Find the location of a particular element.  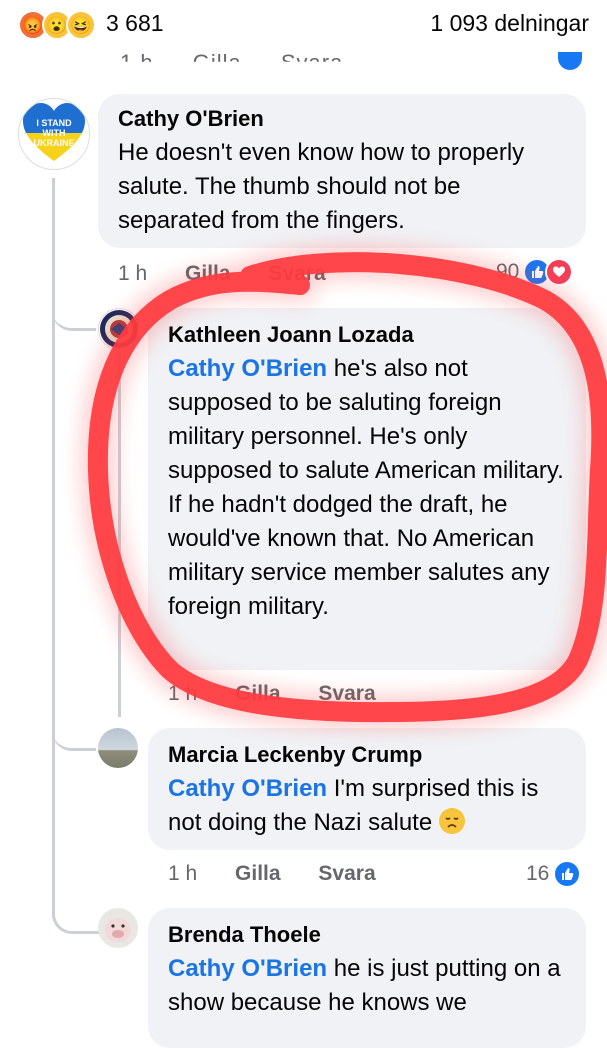

comment-actions-kathleen: 1 h Gilla Svara is located at coordinates (272, 694).